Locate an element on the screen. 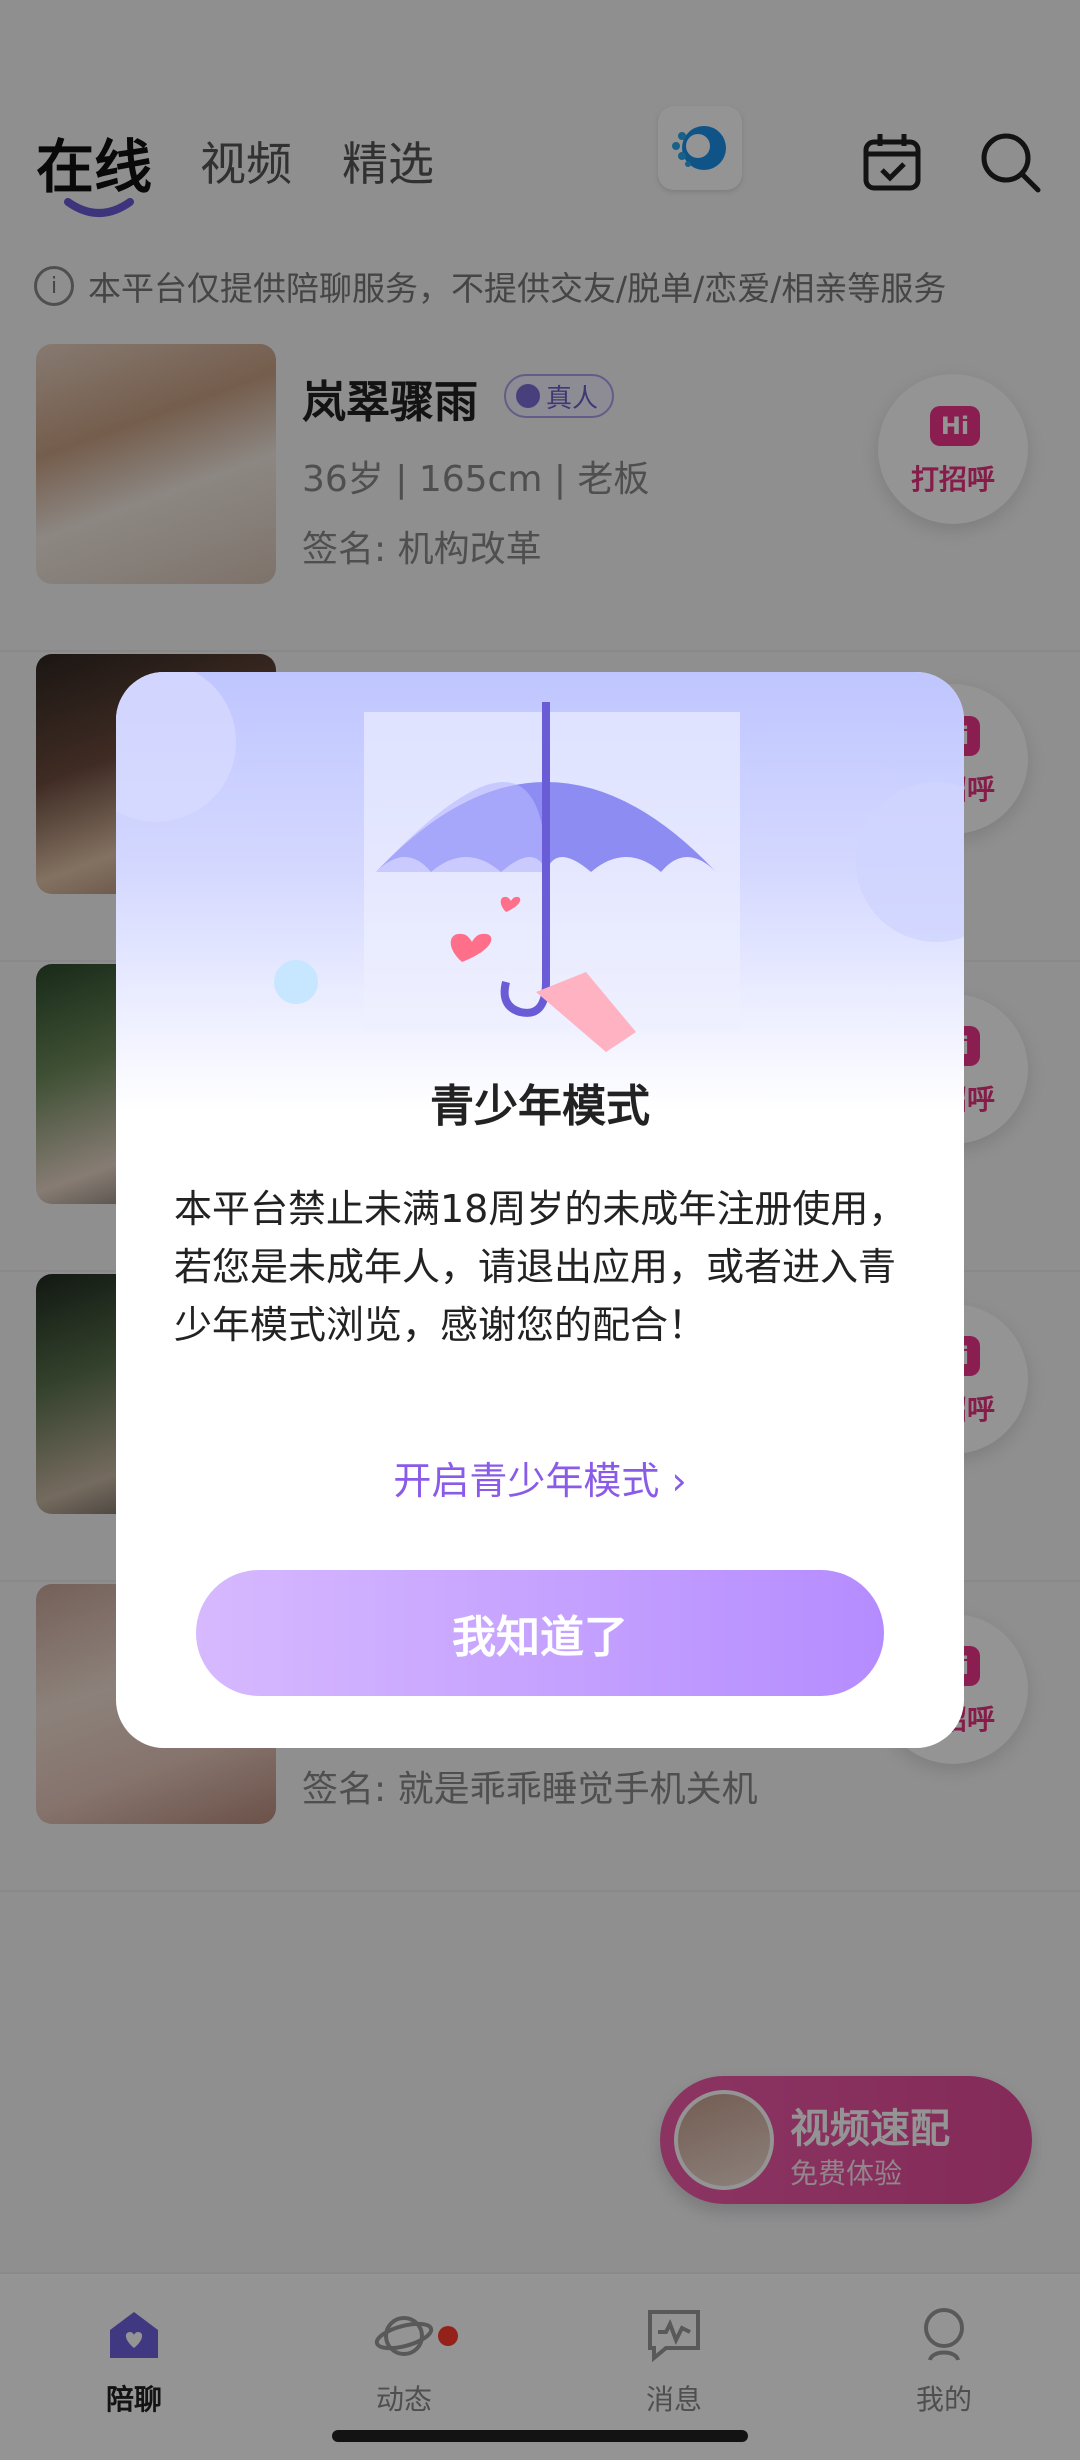 The width and height of the screenshot is (1080, 2462). umbrella-illustration is located at coordinates (540, 892).